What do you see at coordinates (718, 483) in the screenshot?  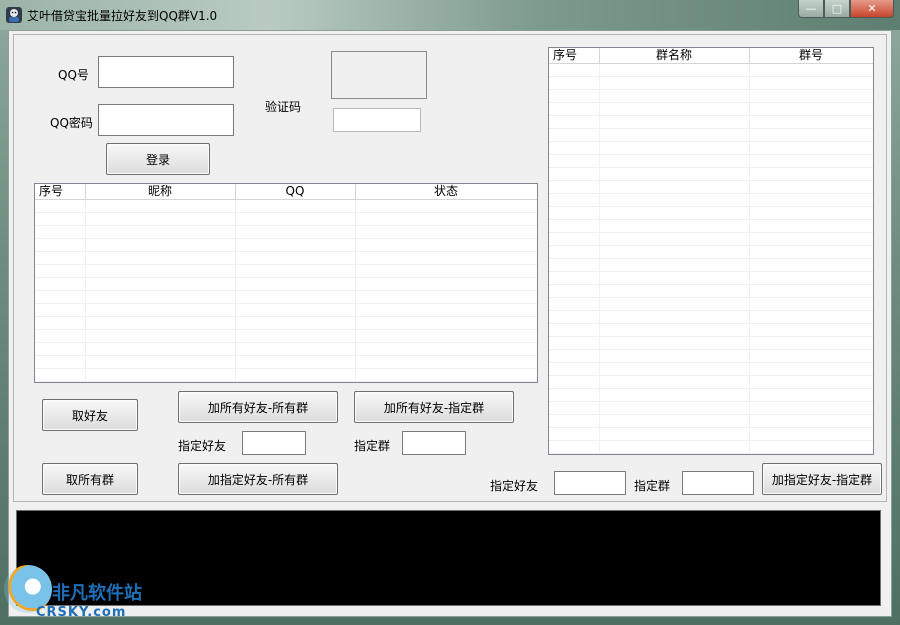 I see `bottom-given-group-input` at bounding box center [718, 483].